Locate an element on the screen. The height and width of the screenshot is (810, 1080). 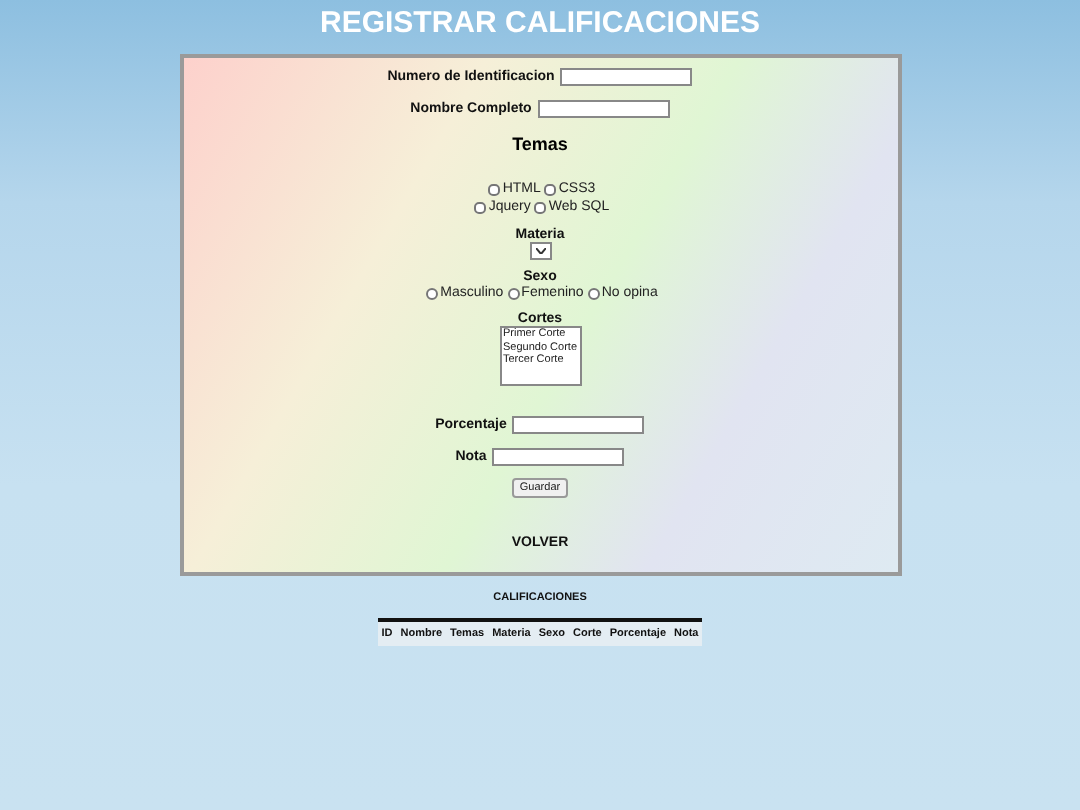
dropdown is located at coordinates (540, 251).